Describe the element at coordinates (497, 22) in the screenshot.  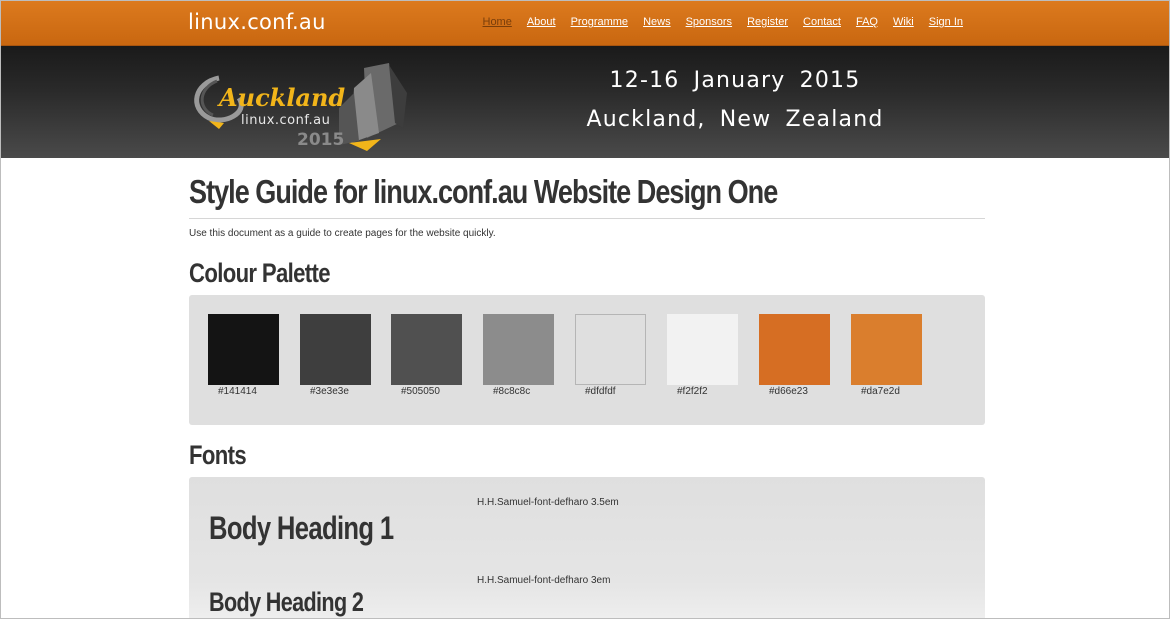
I see `nav-home-link: Home` at that location.